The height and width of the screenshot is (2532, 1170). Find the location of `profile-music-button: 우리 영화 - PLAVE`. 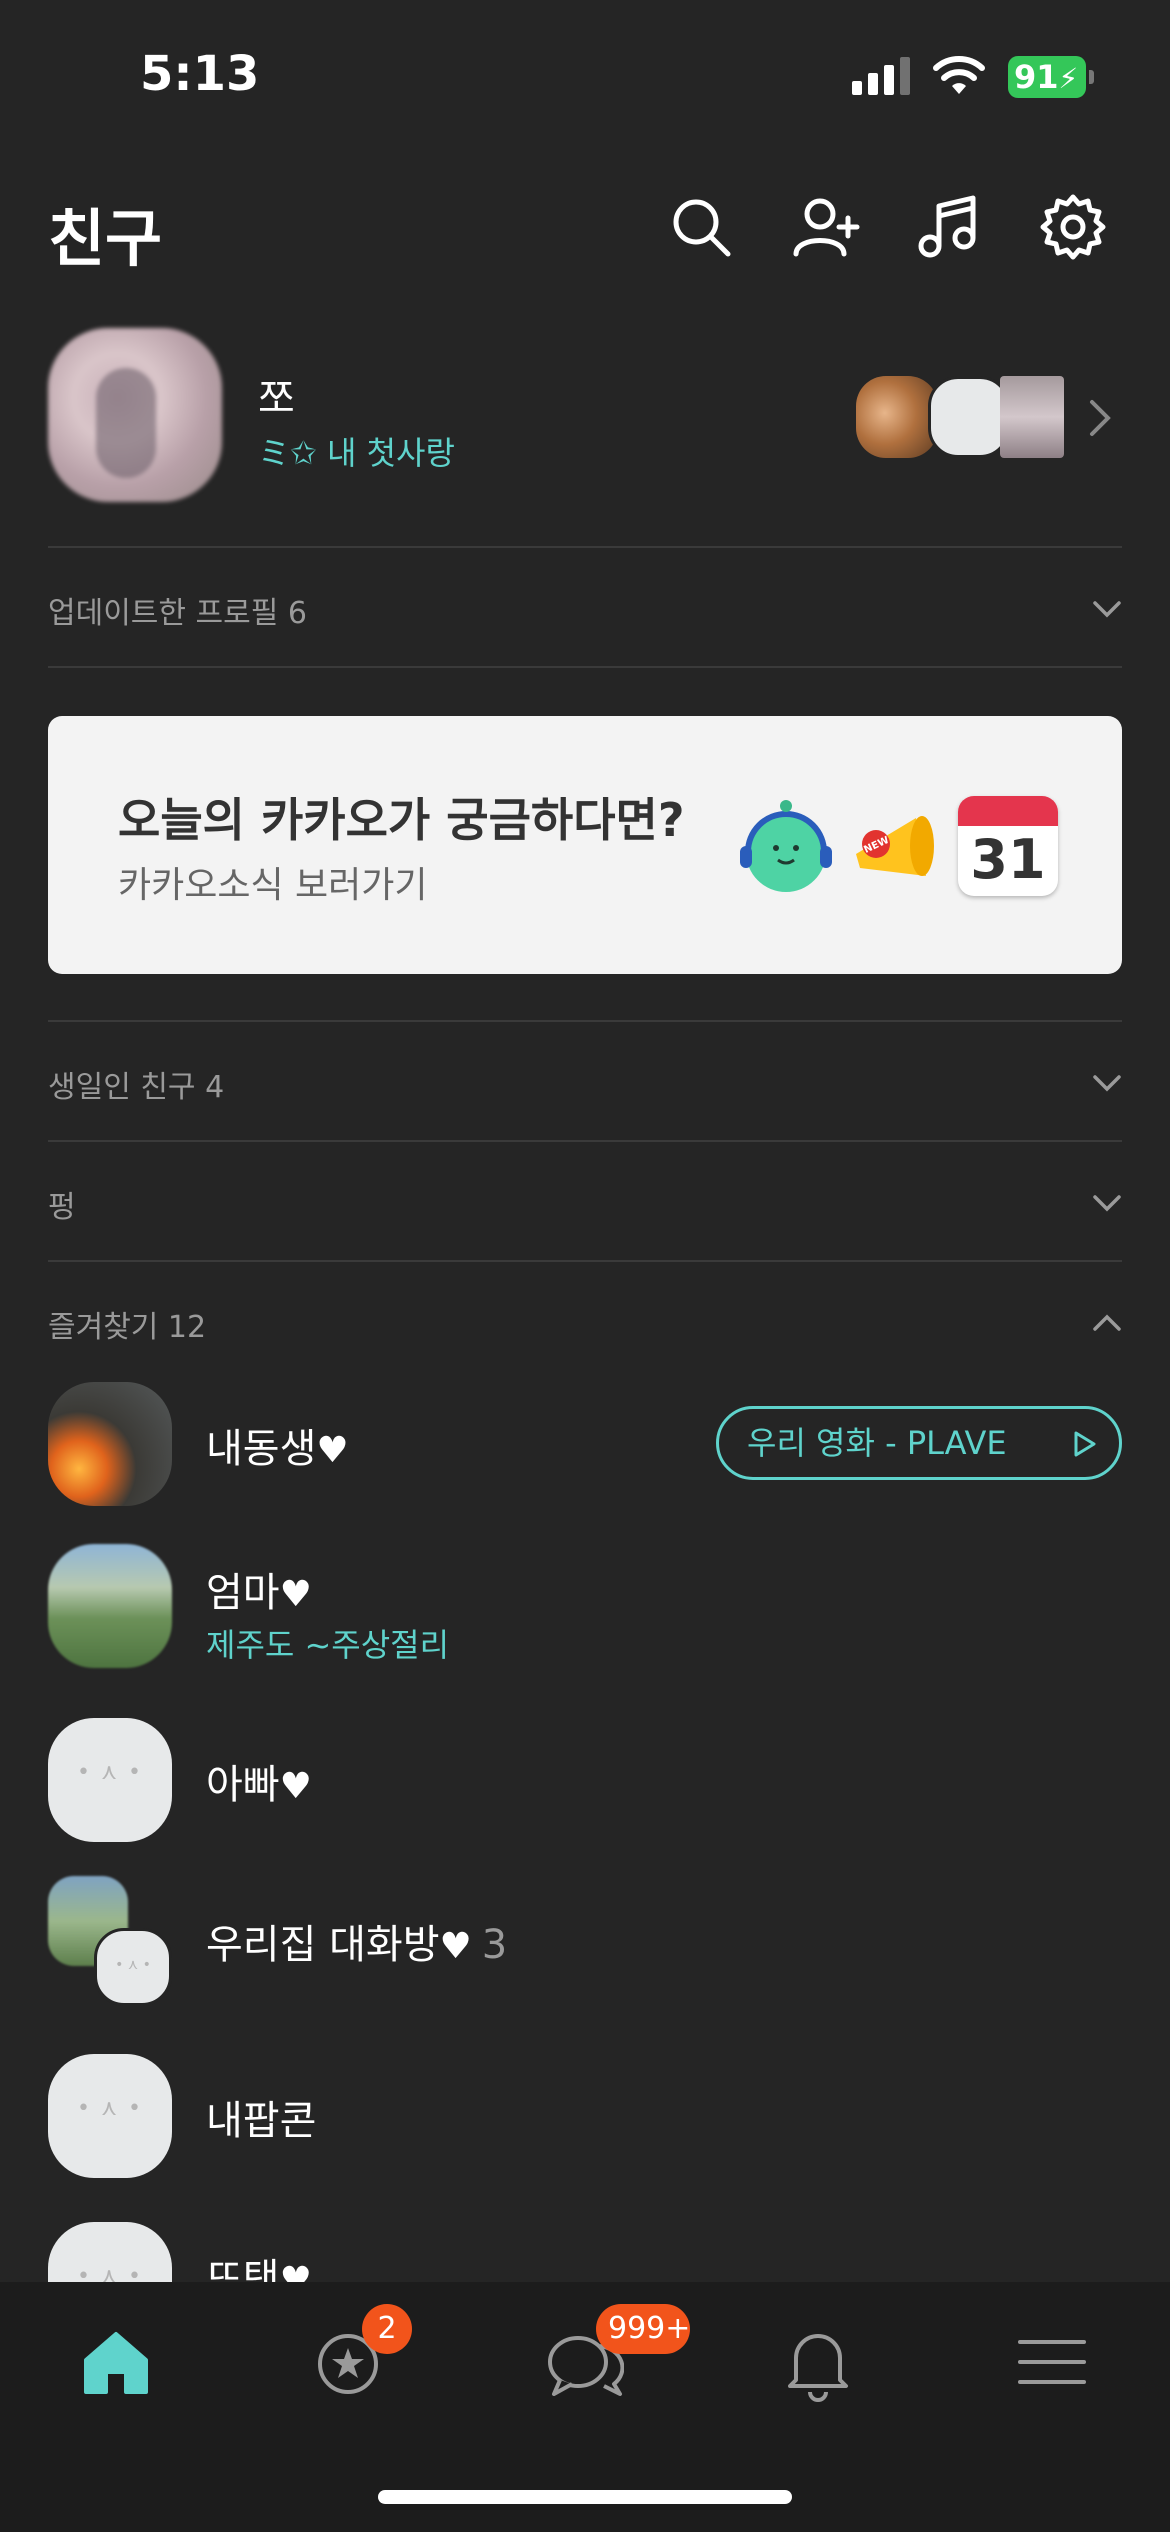

profile-music-button: 우리 영화 - PLAVE is located at coordinates (919, 1443).